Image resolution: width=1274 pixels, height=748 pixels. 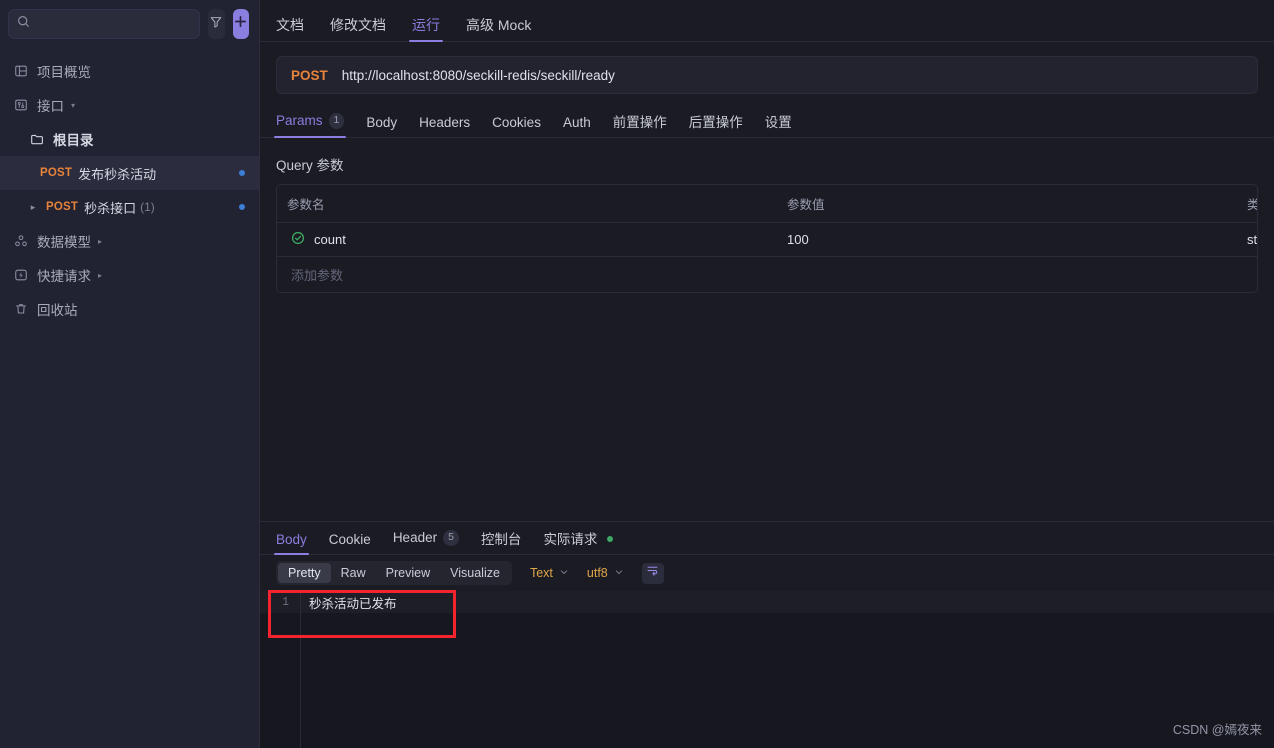 What do you see at coordinates (778, 126) in the screenshot?
I see `tab-settings: 设置` at bounding box center [778, 126].